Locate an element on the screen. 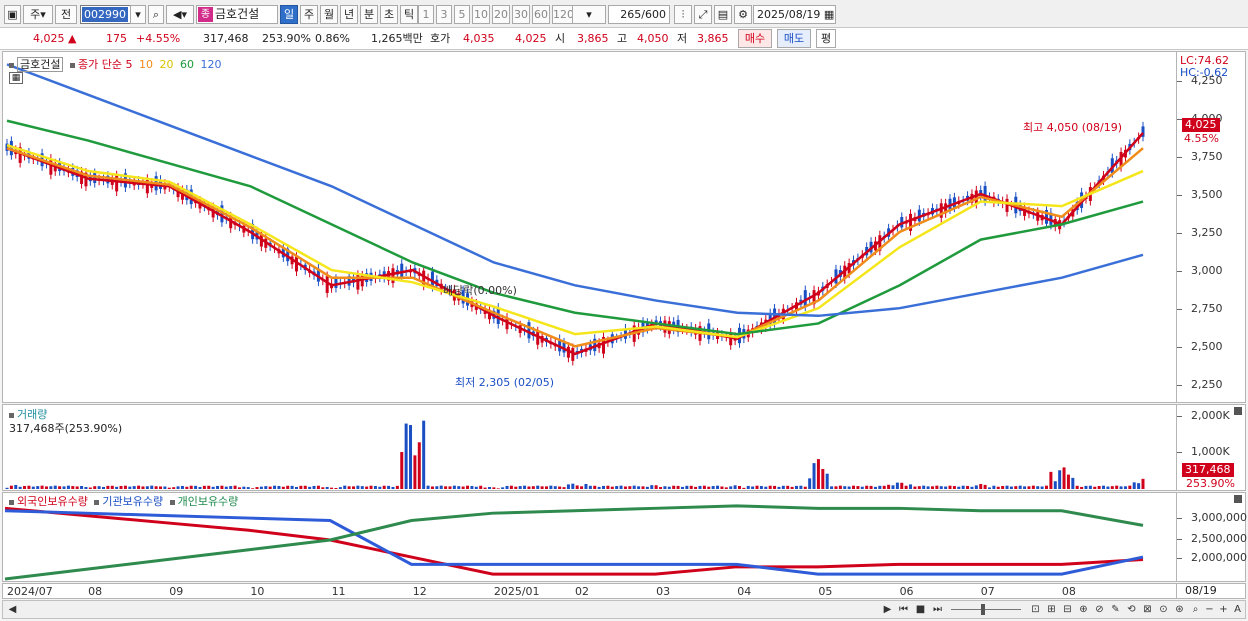 The height and width of the screenshot is (621, 1248). volume-panel-close-icon is located at coordinates (1238, 411).